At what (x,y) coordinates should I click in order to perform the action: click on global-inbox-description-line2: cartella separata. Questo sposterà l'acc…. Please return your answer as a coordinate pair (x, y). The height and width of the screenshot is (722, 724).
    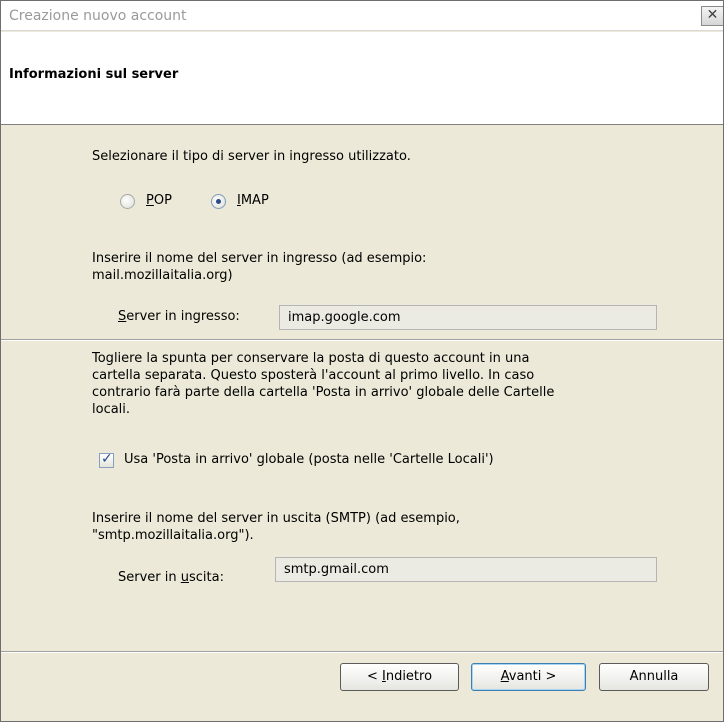
    Looking at the image, I should click on (313, 375).